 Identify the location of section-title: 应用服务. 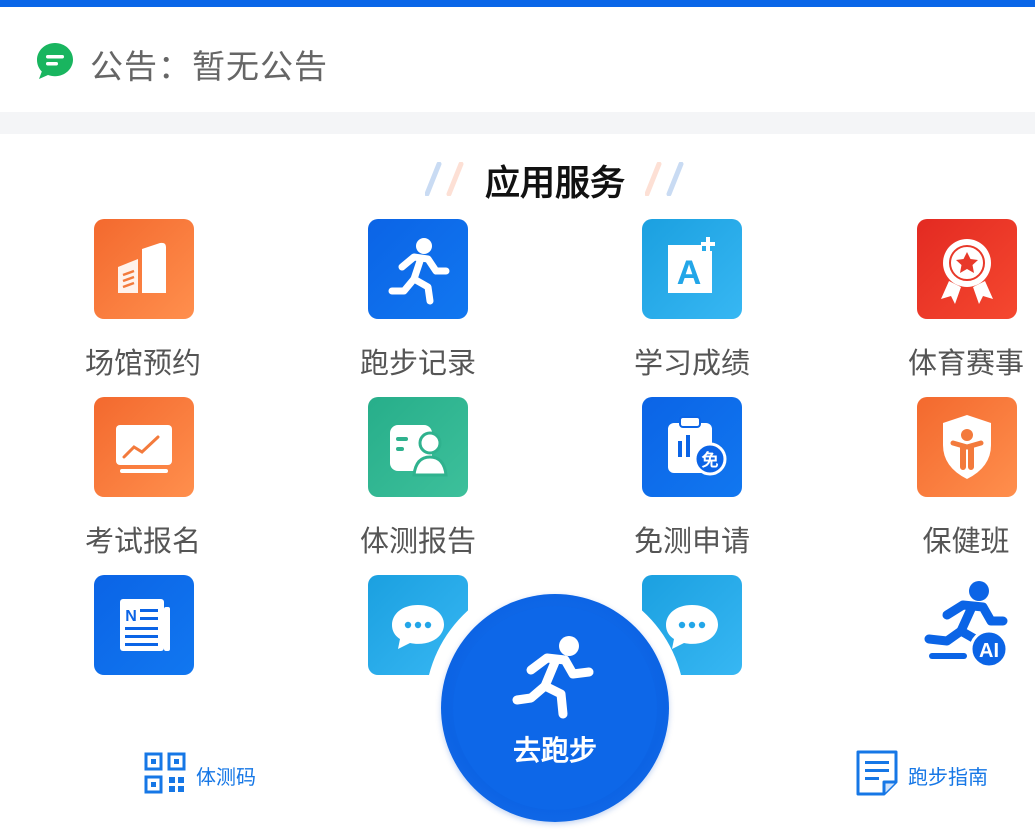
(554, 184).